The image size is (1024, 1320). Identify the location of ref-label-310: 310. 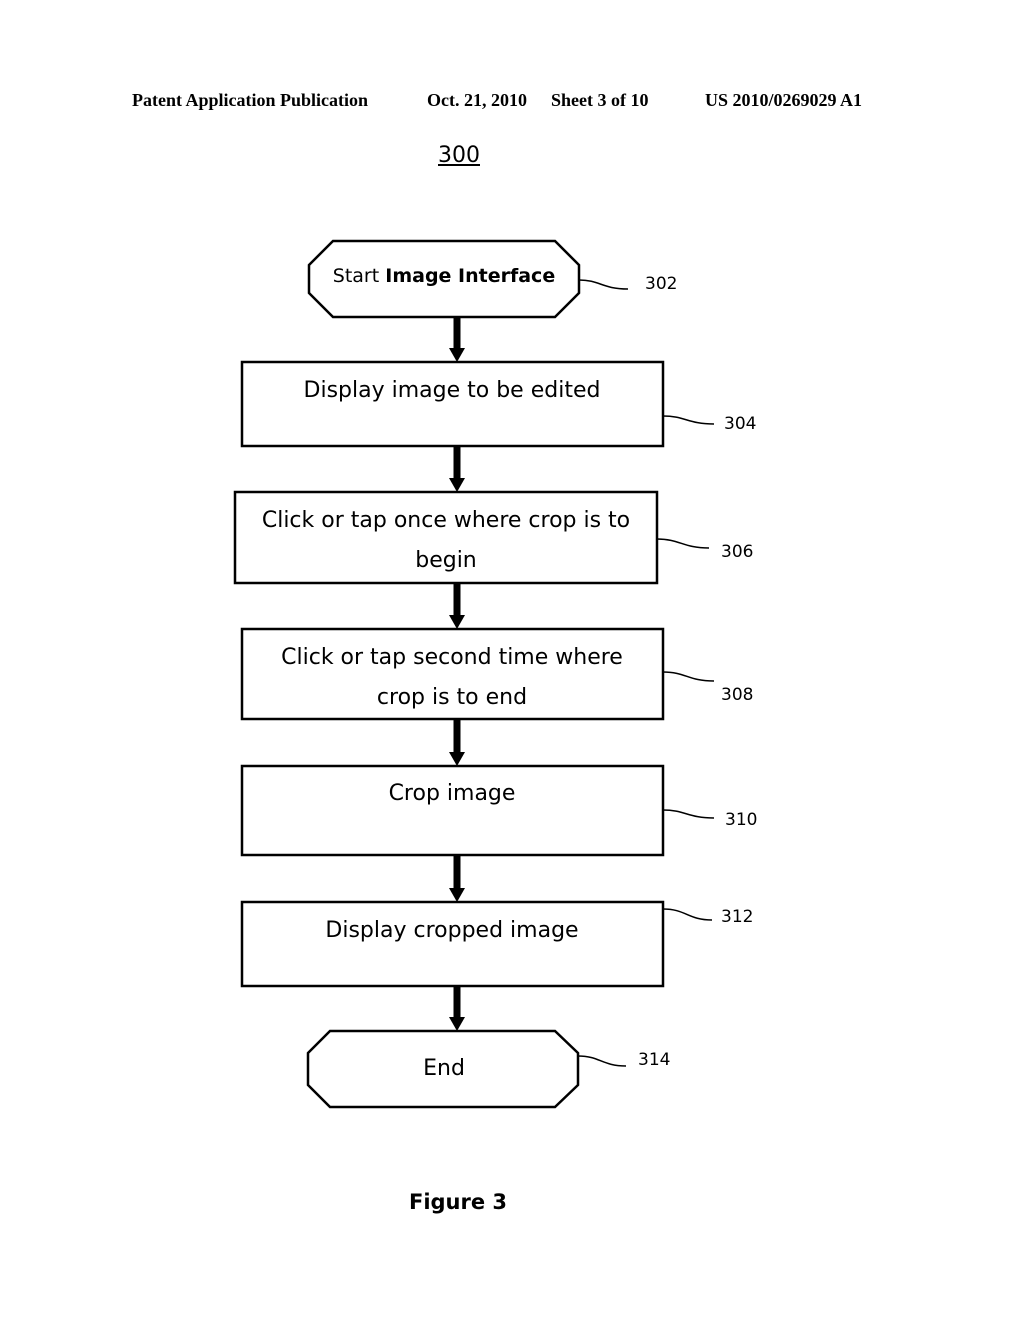
(741, 820).